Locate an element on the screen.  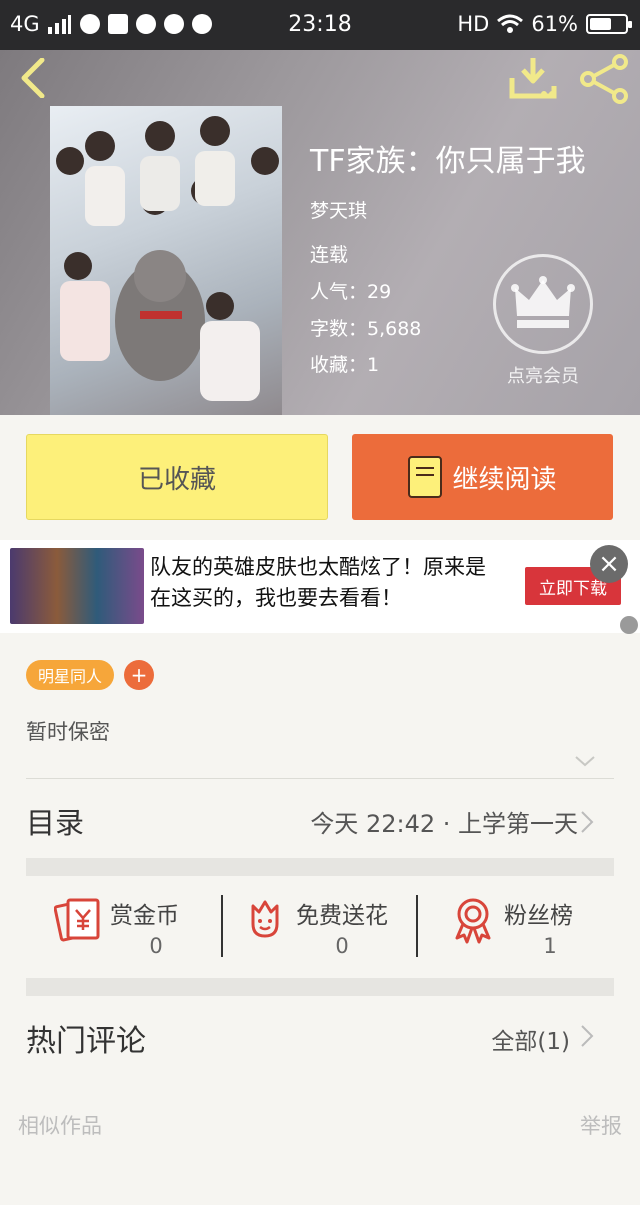
divider is located at coordinates (320, 778).